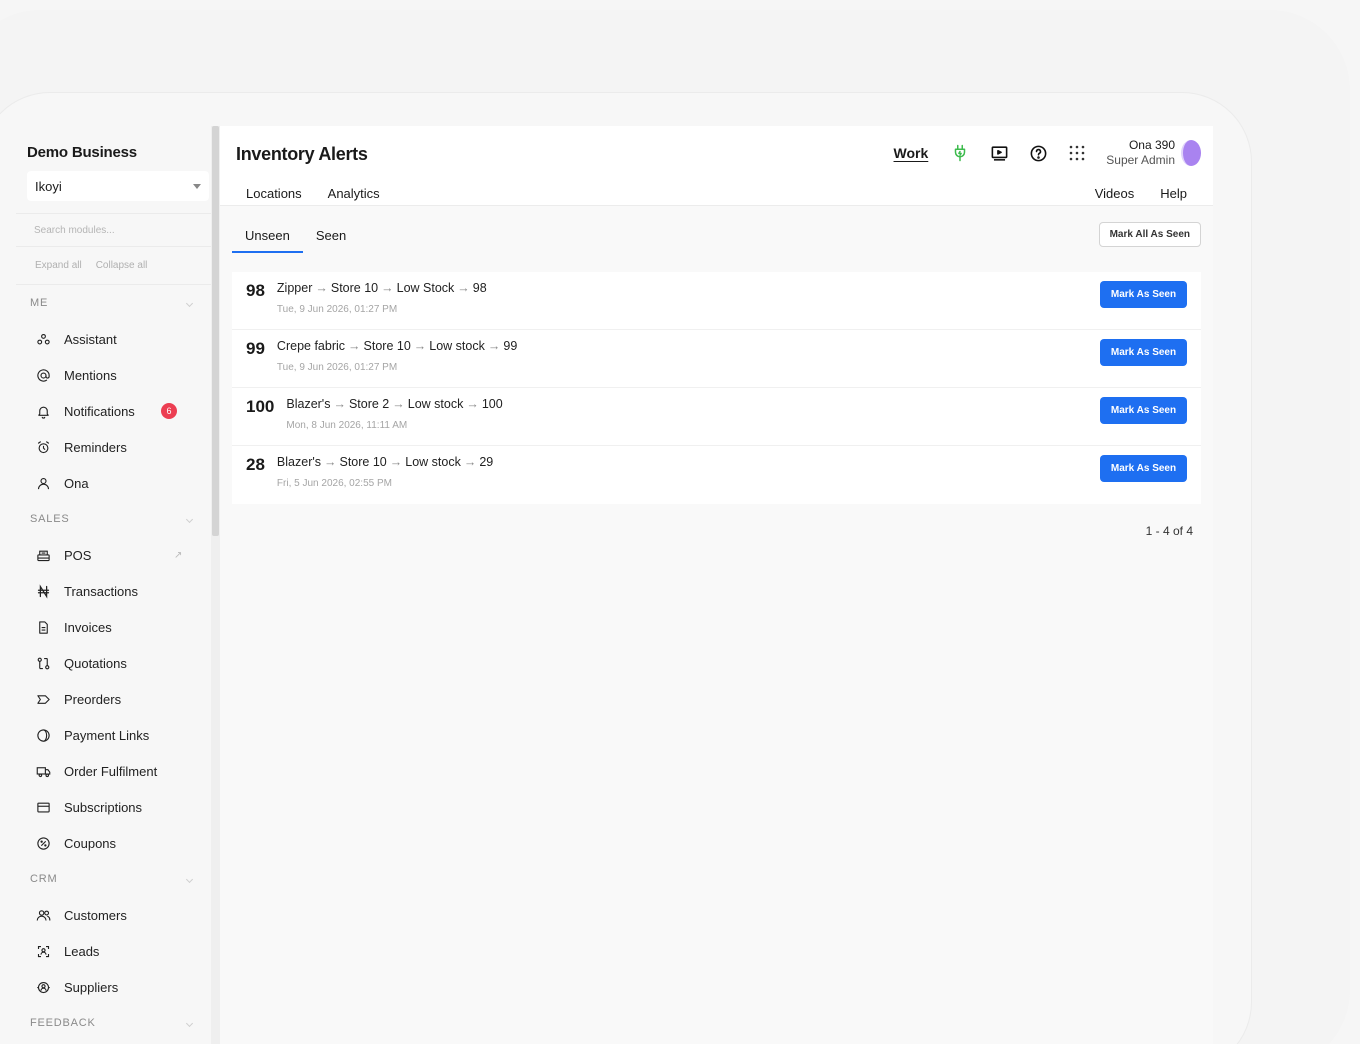  Describe the element at coordinates (118, 519) in the screenshot. I see `section-sales: SALES` at that location.